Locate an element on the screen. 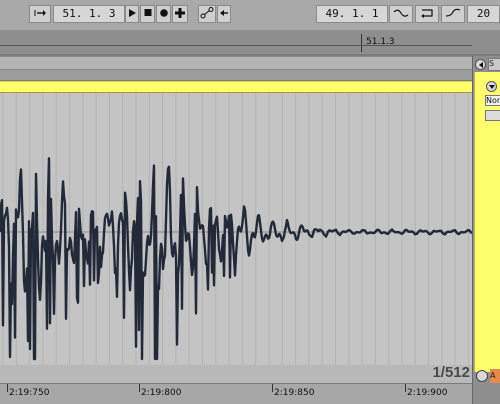 This screenshot has height=404, width=500. warp-mode-field: Nor is located at coordinates (492, 100).